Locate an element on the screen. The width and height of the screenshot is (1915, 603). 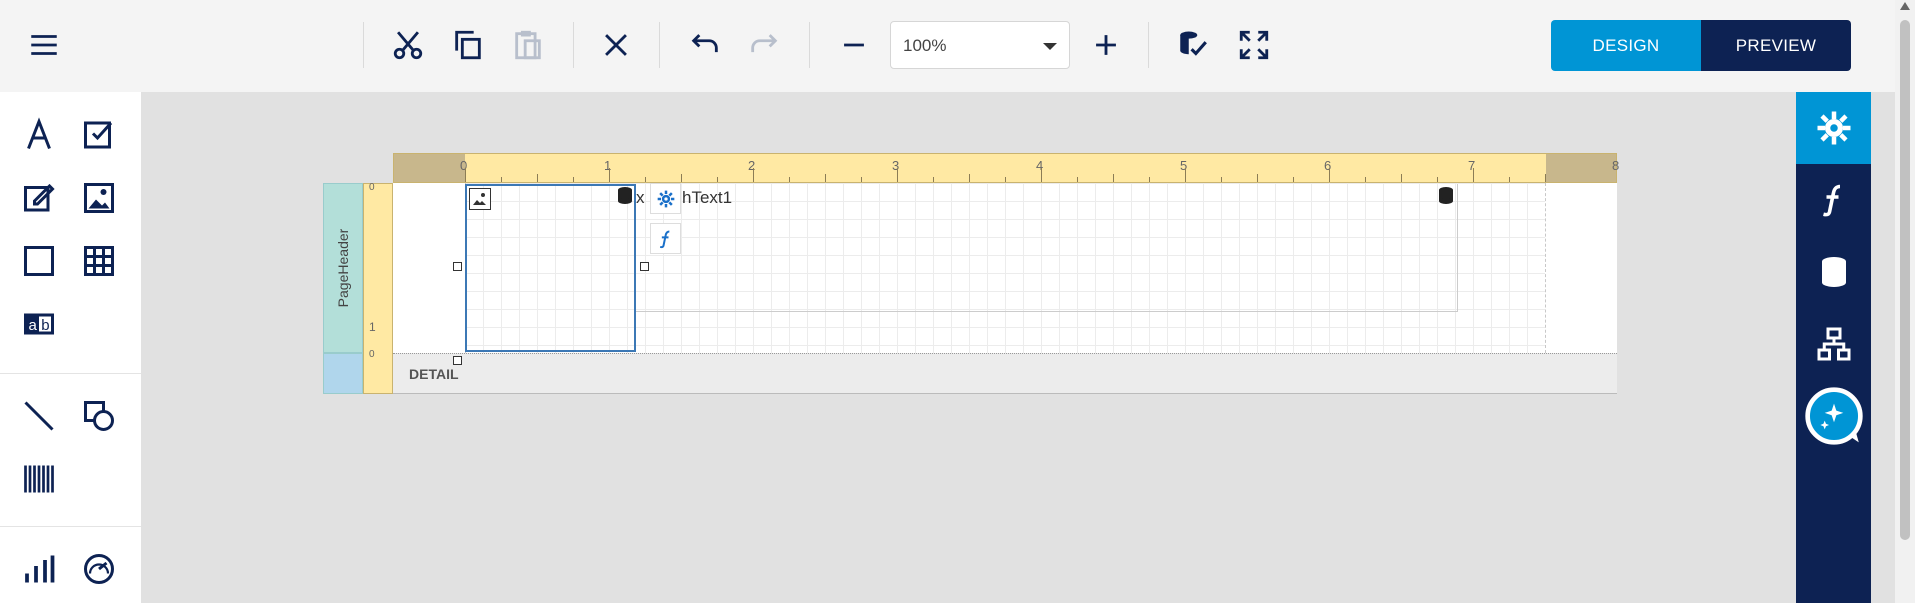
toolbox: ab is located at coordinates (70, 347).